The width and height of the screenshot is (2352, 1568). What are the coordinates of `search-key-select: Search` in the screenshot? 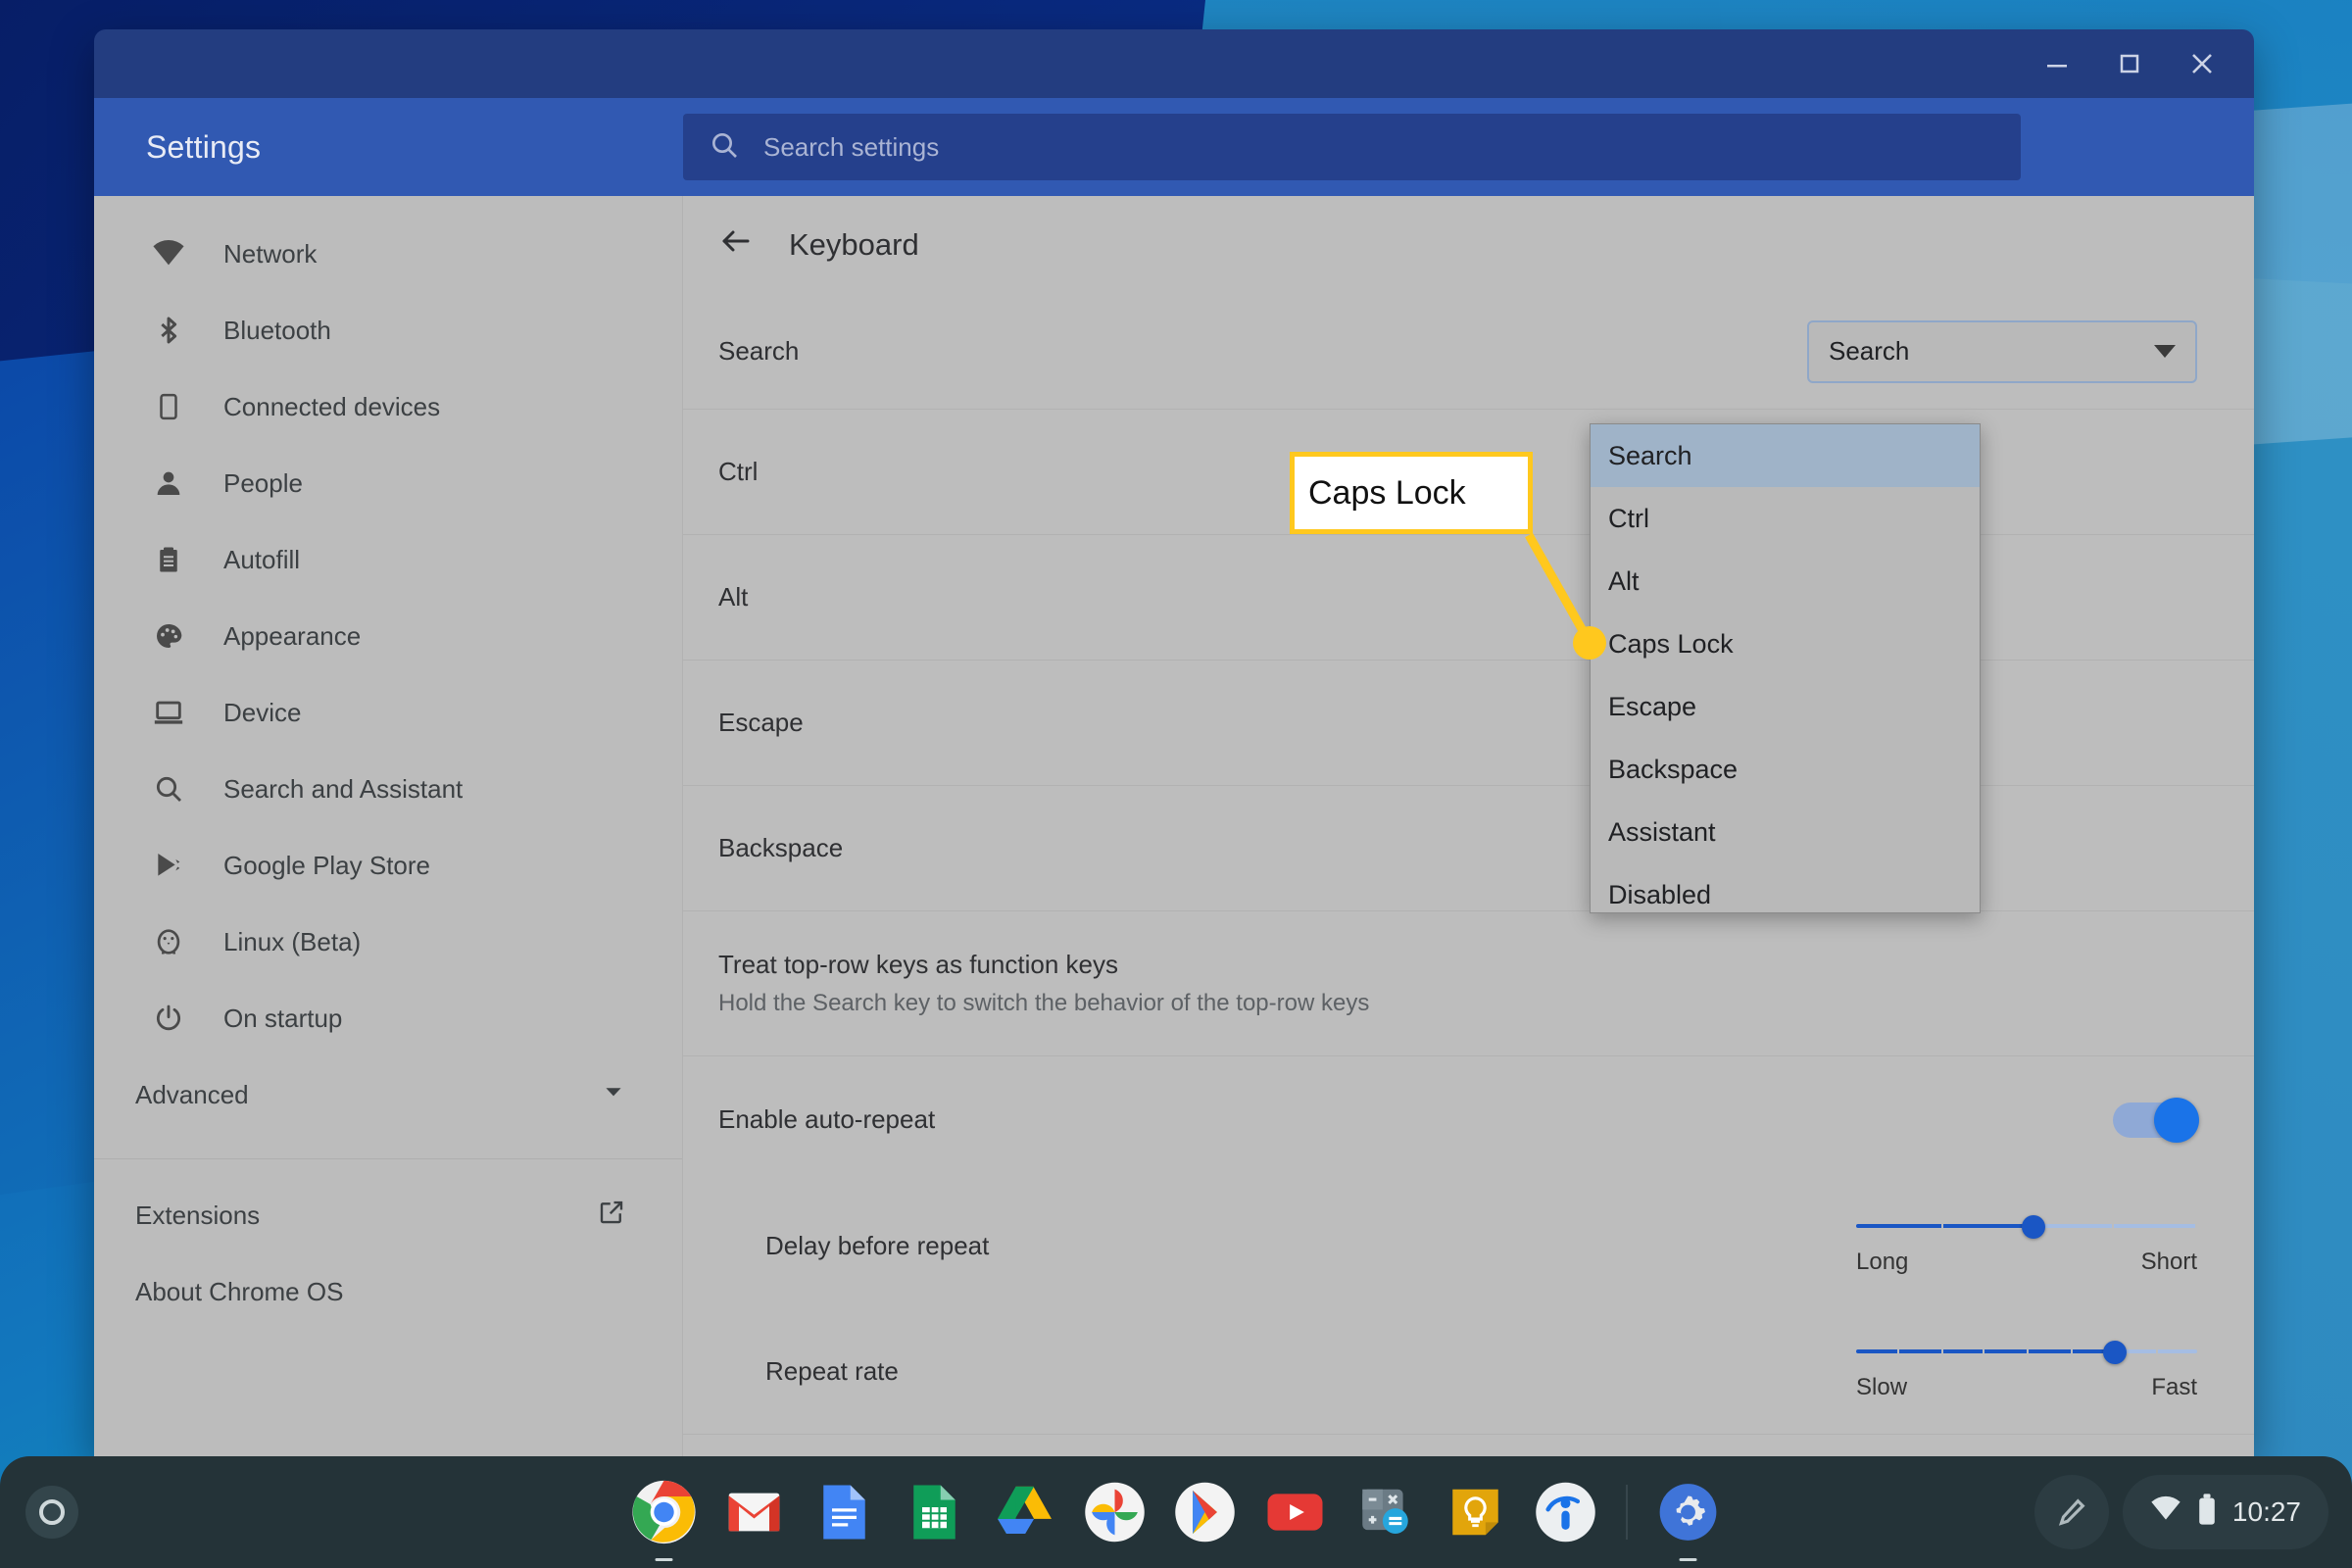 It's located at (2002, 351).